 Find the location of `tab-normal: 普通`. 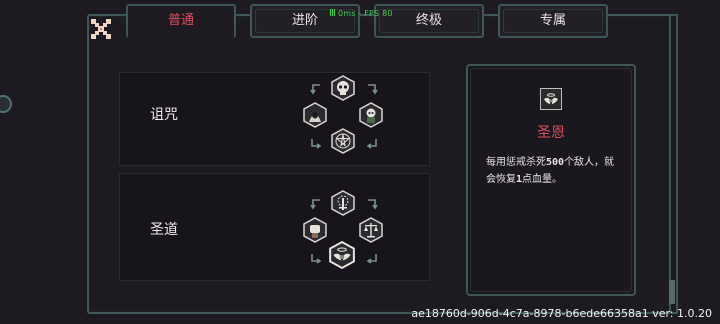

tab-normal: 普通 is located at coordinates (181, 21).